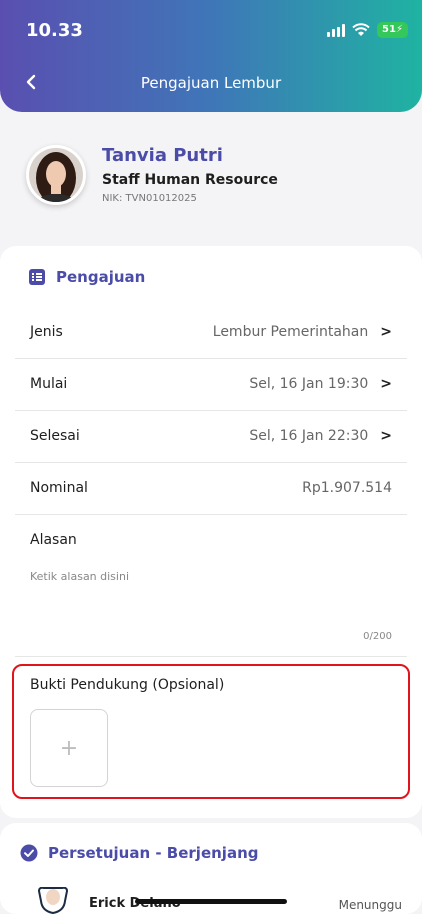  Describe the element at coordinates (377, 636) in the screenshot. I see `alasan-counter: 0/200` at that location.